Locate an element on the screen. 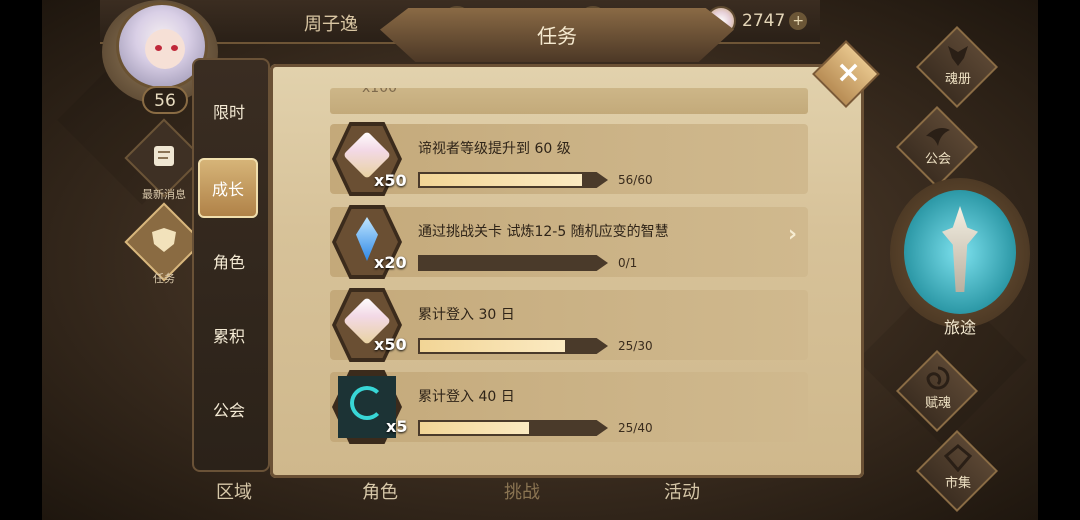 This screenshot has width=1080, height=520. panel-title: 任务 is located at coordinates (557, 36).